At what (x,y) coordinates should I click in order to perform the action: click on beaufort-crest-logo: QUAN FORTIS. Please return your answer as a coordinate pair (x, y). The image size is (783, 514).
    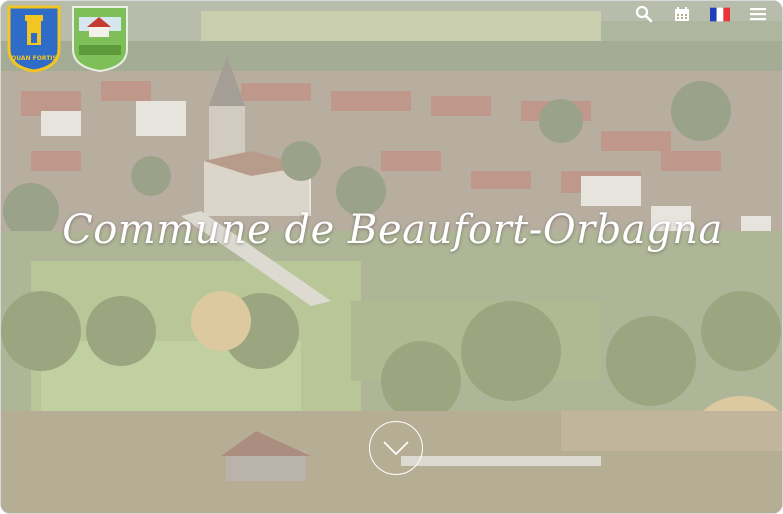
    Looking at the image, I should click on (34, 38).